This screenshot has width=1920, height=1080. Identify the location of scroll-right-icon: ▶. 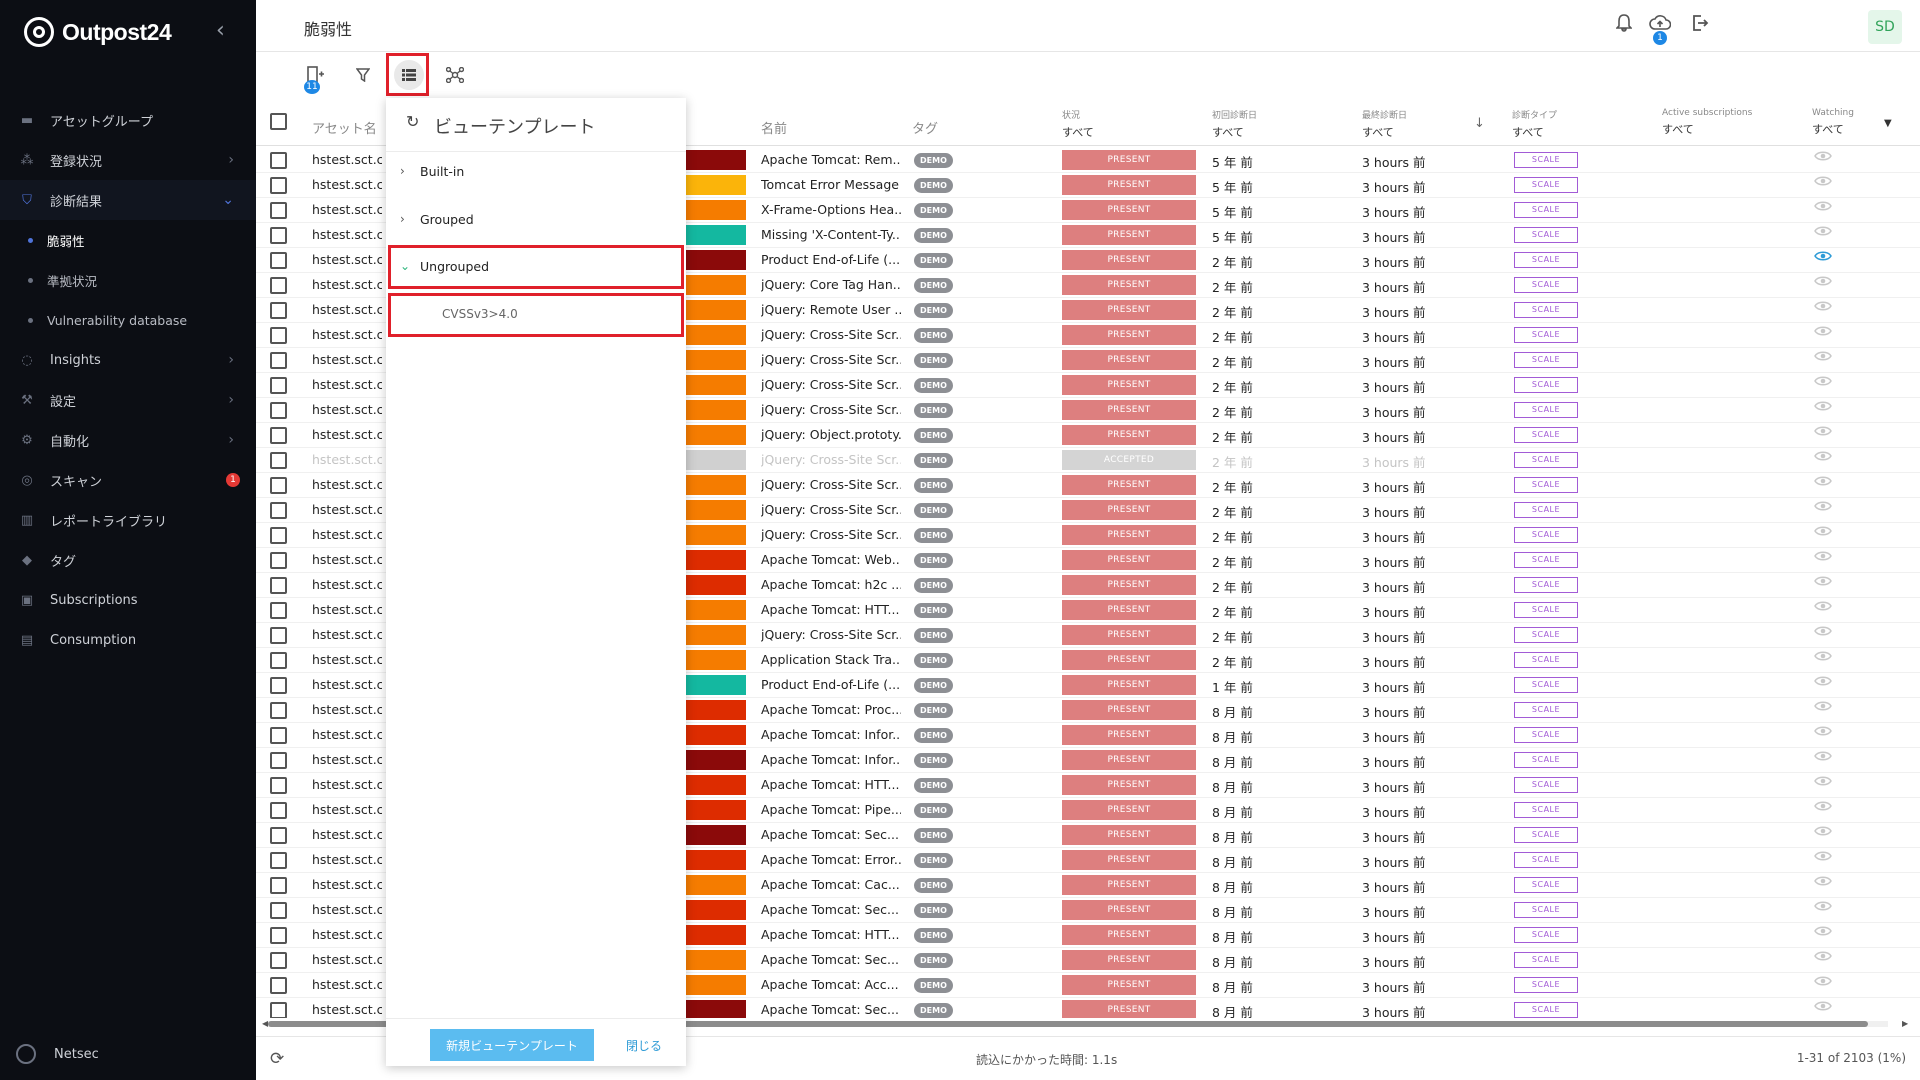
(1905, 1023).